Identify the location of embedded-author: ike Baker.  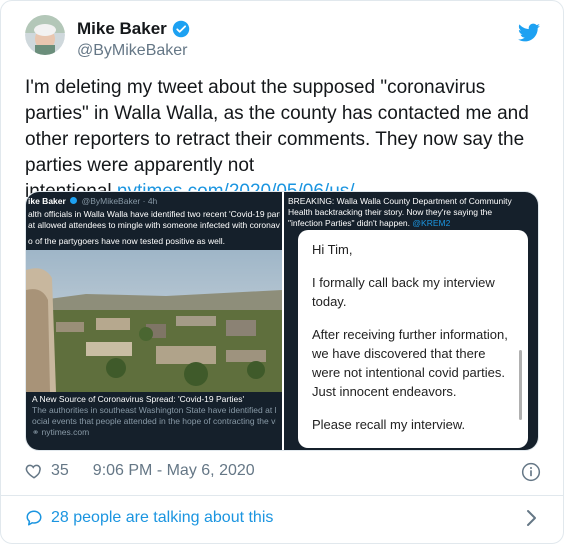
(47, 201).